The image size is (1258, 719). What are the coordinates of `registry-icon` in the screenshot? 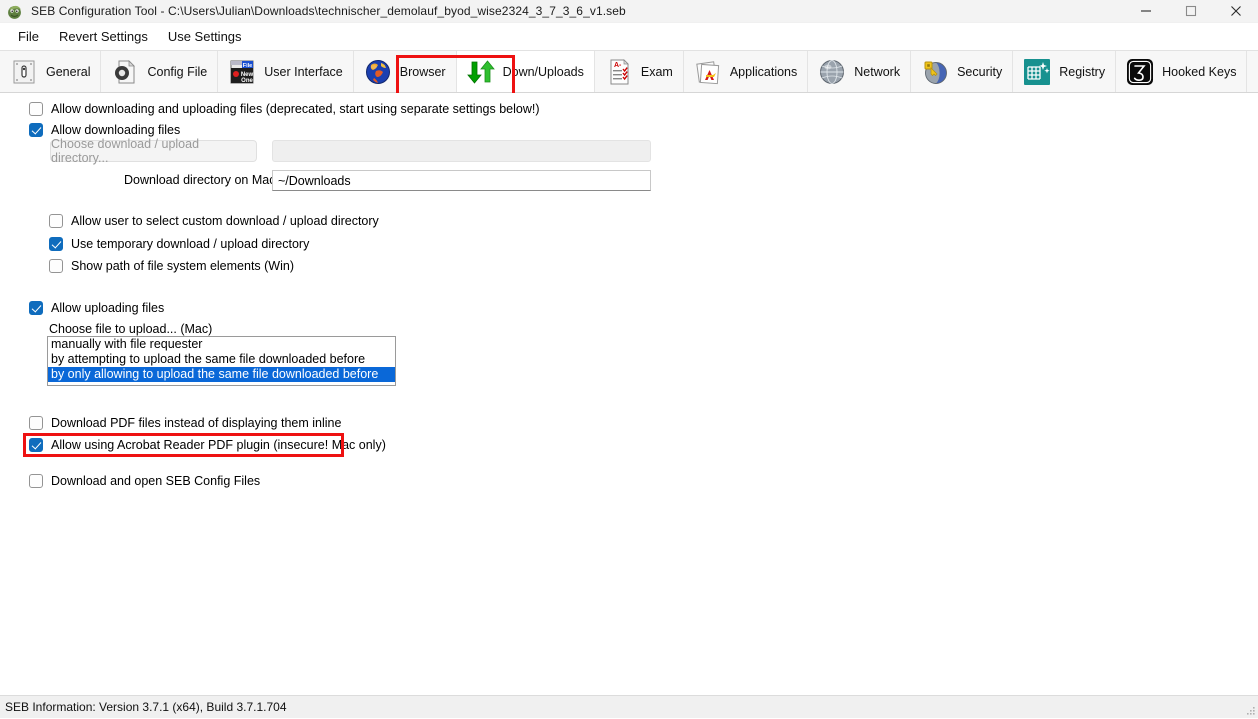 It's located at (1037, 72).